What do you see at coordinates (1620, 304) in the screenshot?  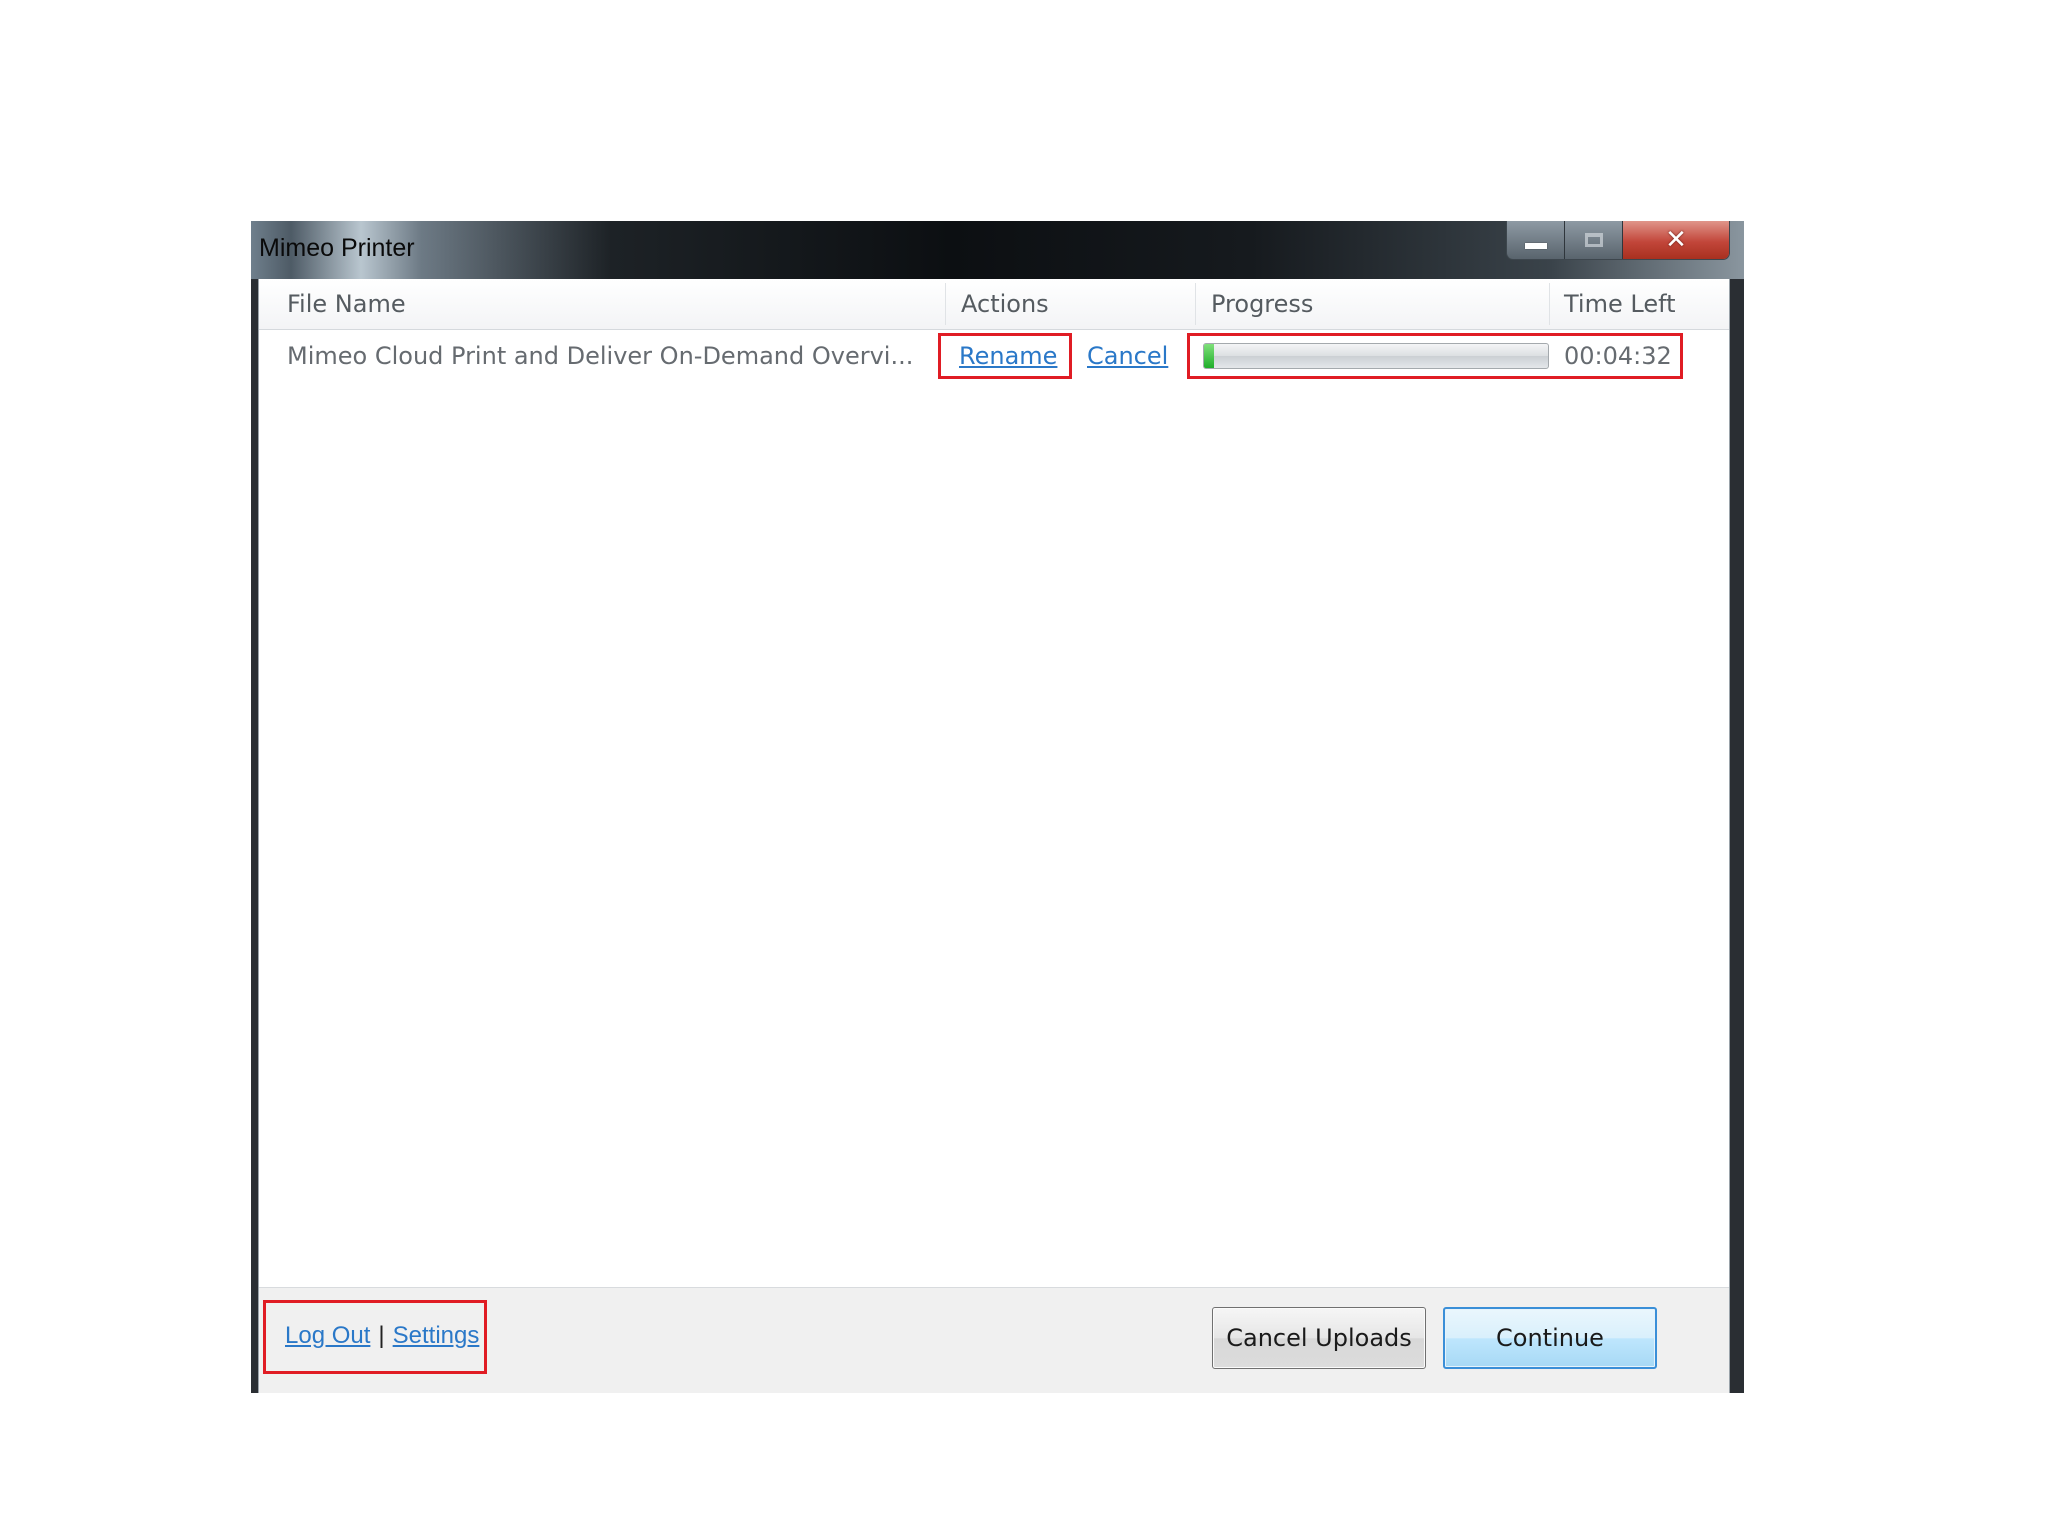 I see `column-header-time-left: Time Left` at bounding box center [1620, 304].